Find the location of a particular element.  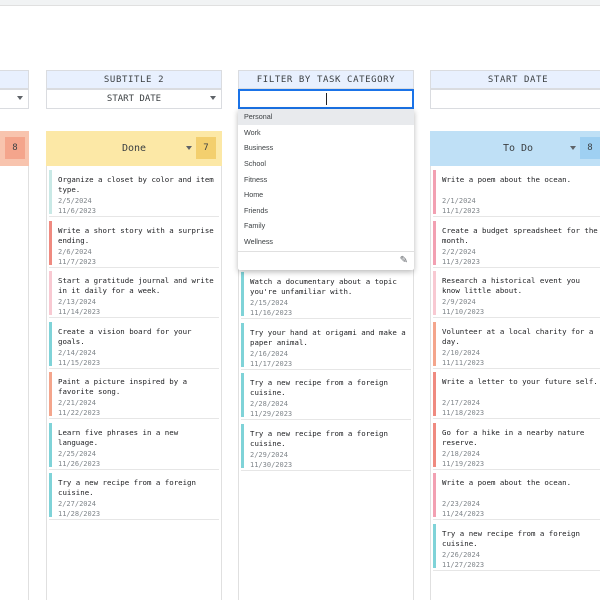

col2-field-value: START DATE is located at coordinates (134, 99).